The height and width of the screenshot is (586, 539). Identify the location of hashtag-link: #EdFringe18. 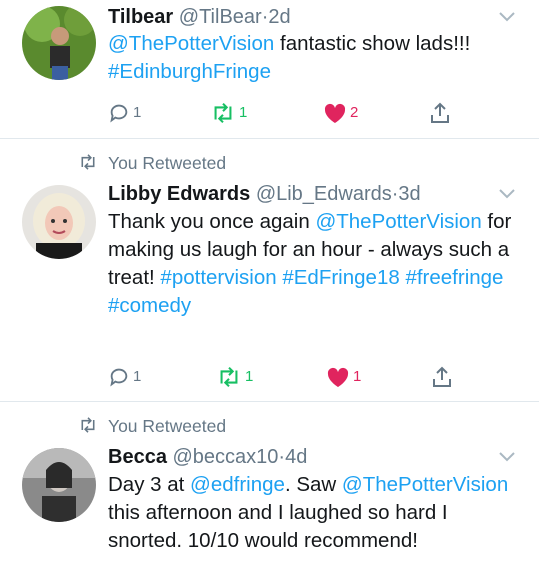
(340, 277).